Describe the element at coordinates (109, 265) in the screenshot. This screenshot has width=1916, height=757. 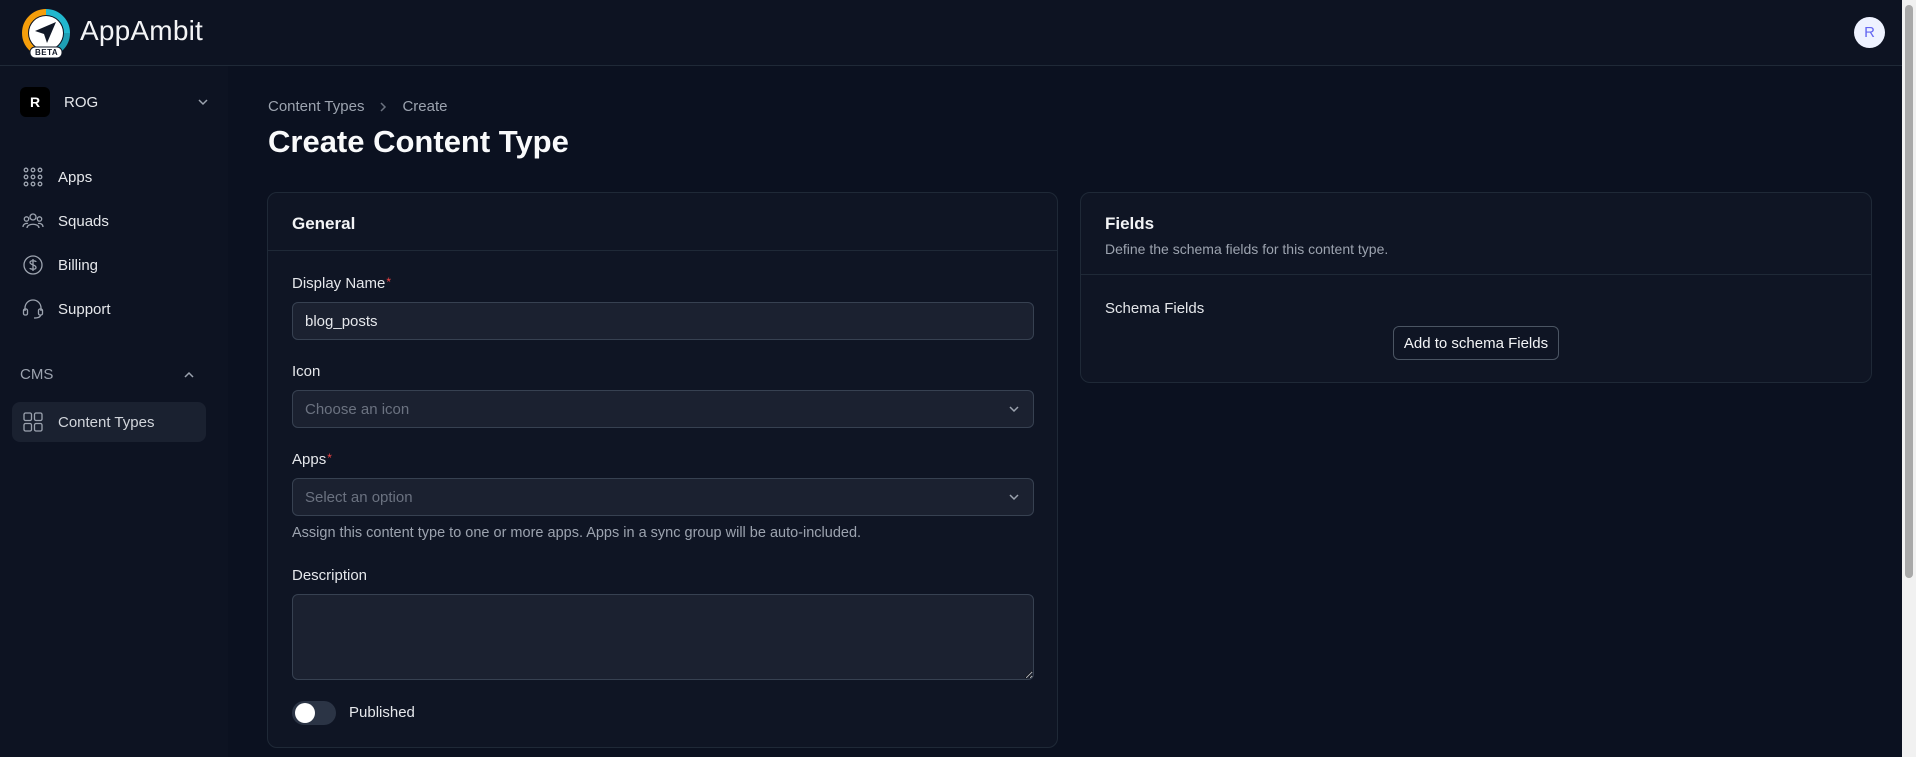
I see `sidebar-item-billing: Billing` at that location.